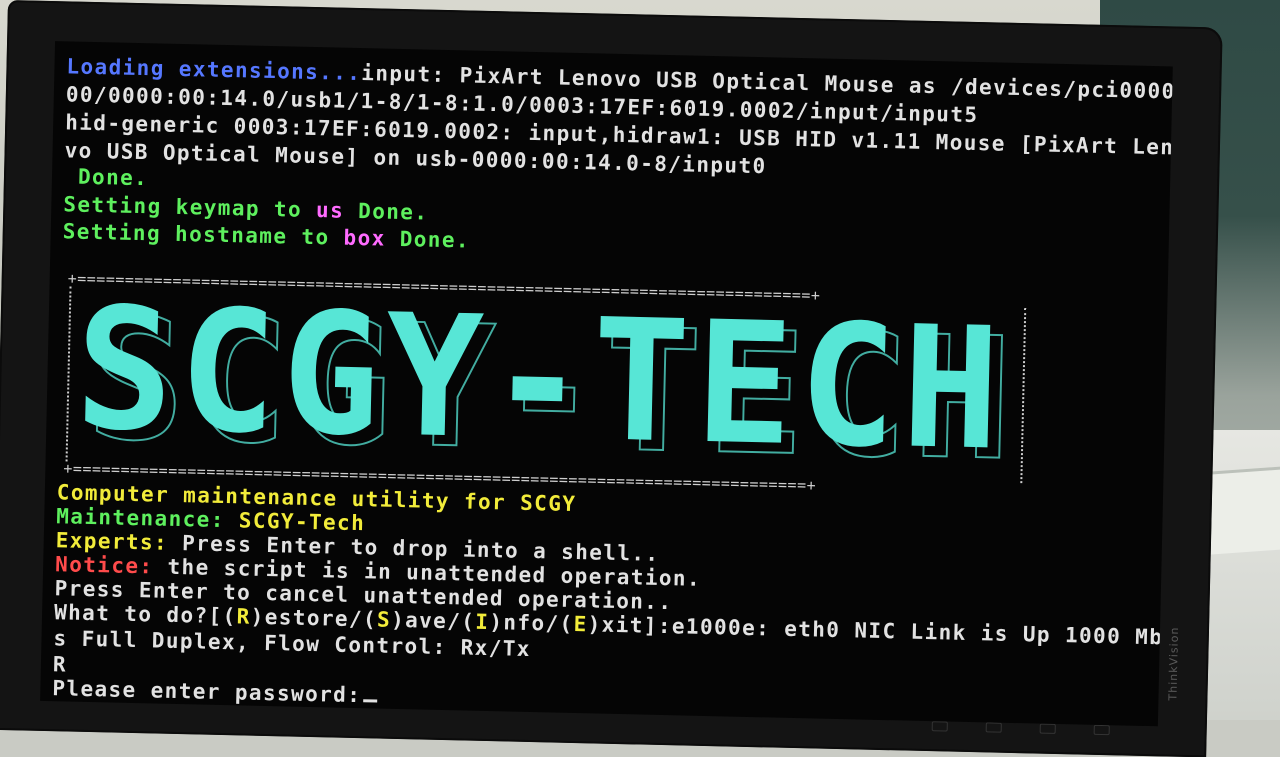 The height and width of the screenshot is (757, 1280). Describe the element at coordinates (138, 614) in the screenshot. I see `menu-prompt-prefix: What to do?[` at that location.